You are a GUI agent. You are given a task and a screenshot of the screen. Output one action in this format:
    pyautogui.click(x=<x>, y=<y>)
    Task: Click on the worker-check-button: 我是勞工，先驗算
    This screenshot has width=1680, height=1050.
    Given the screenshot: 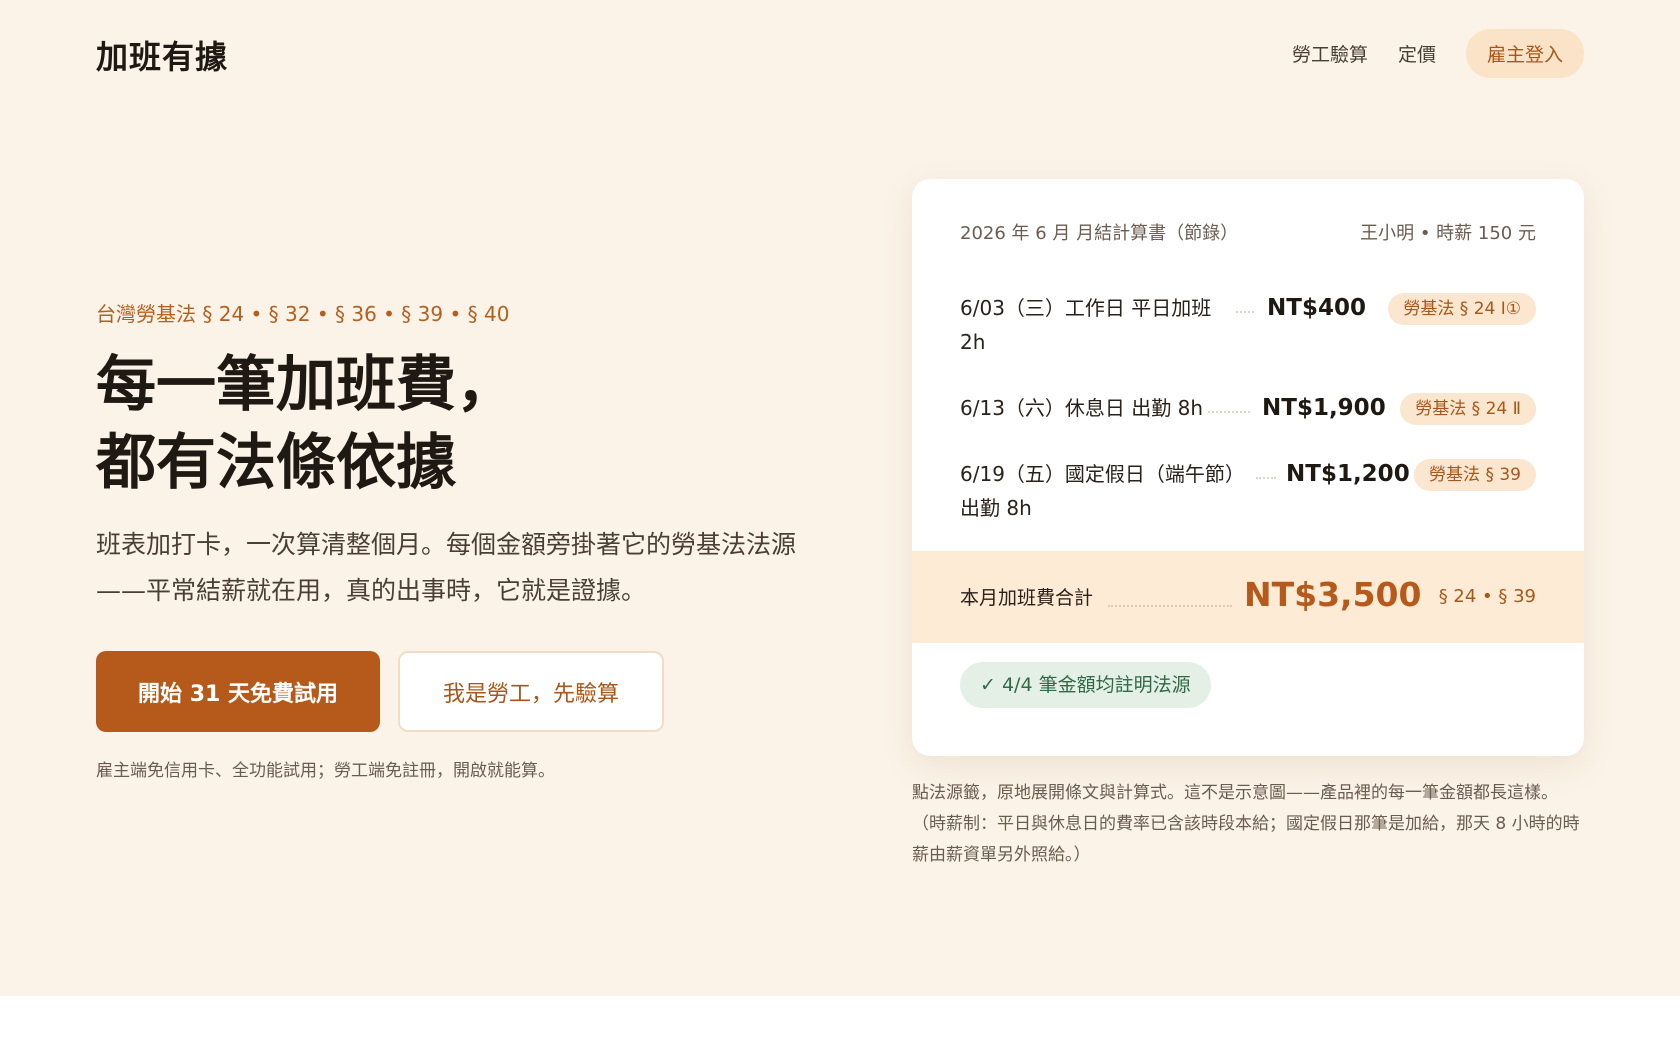 What is the action you would take?
    pyautogui.click(x=531, y=691)
    